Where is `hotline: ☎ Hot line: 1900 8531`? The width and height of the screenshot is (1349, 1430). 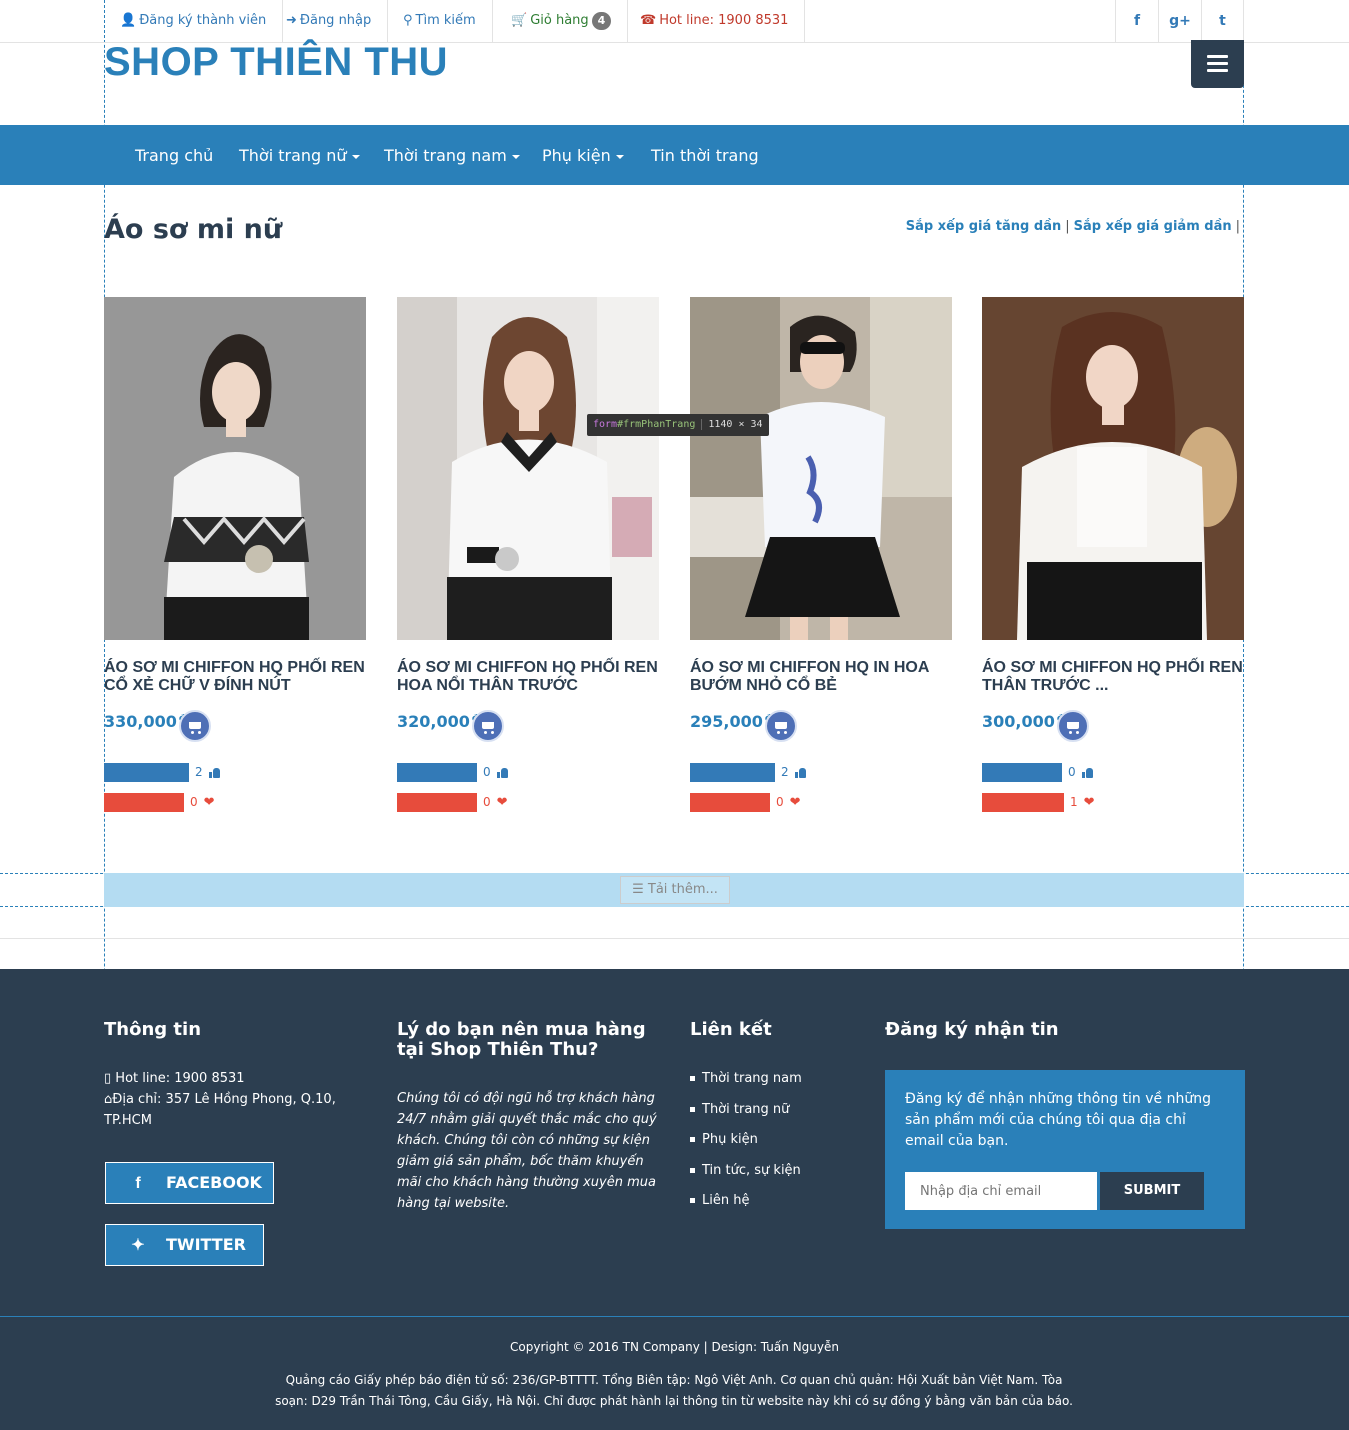
hotline: ☎ Hot line: 1900 8531 is located at coordinates (715, 21).